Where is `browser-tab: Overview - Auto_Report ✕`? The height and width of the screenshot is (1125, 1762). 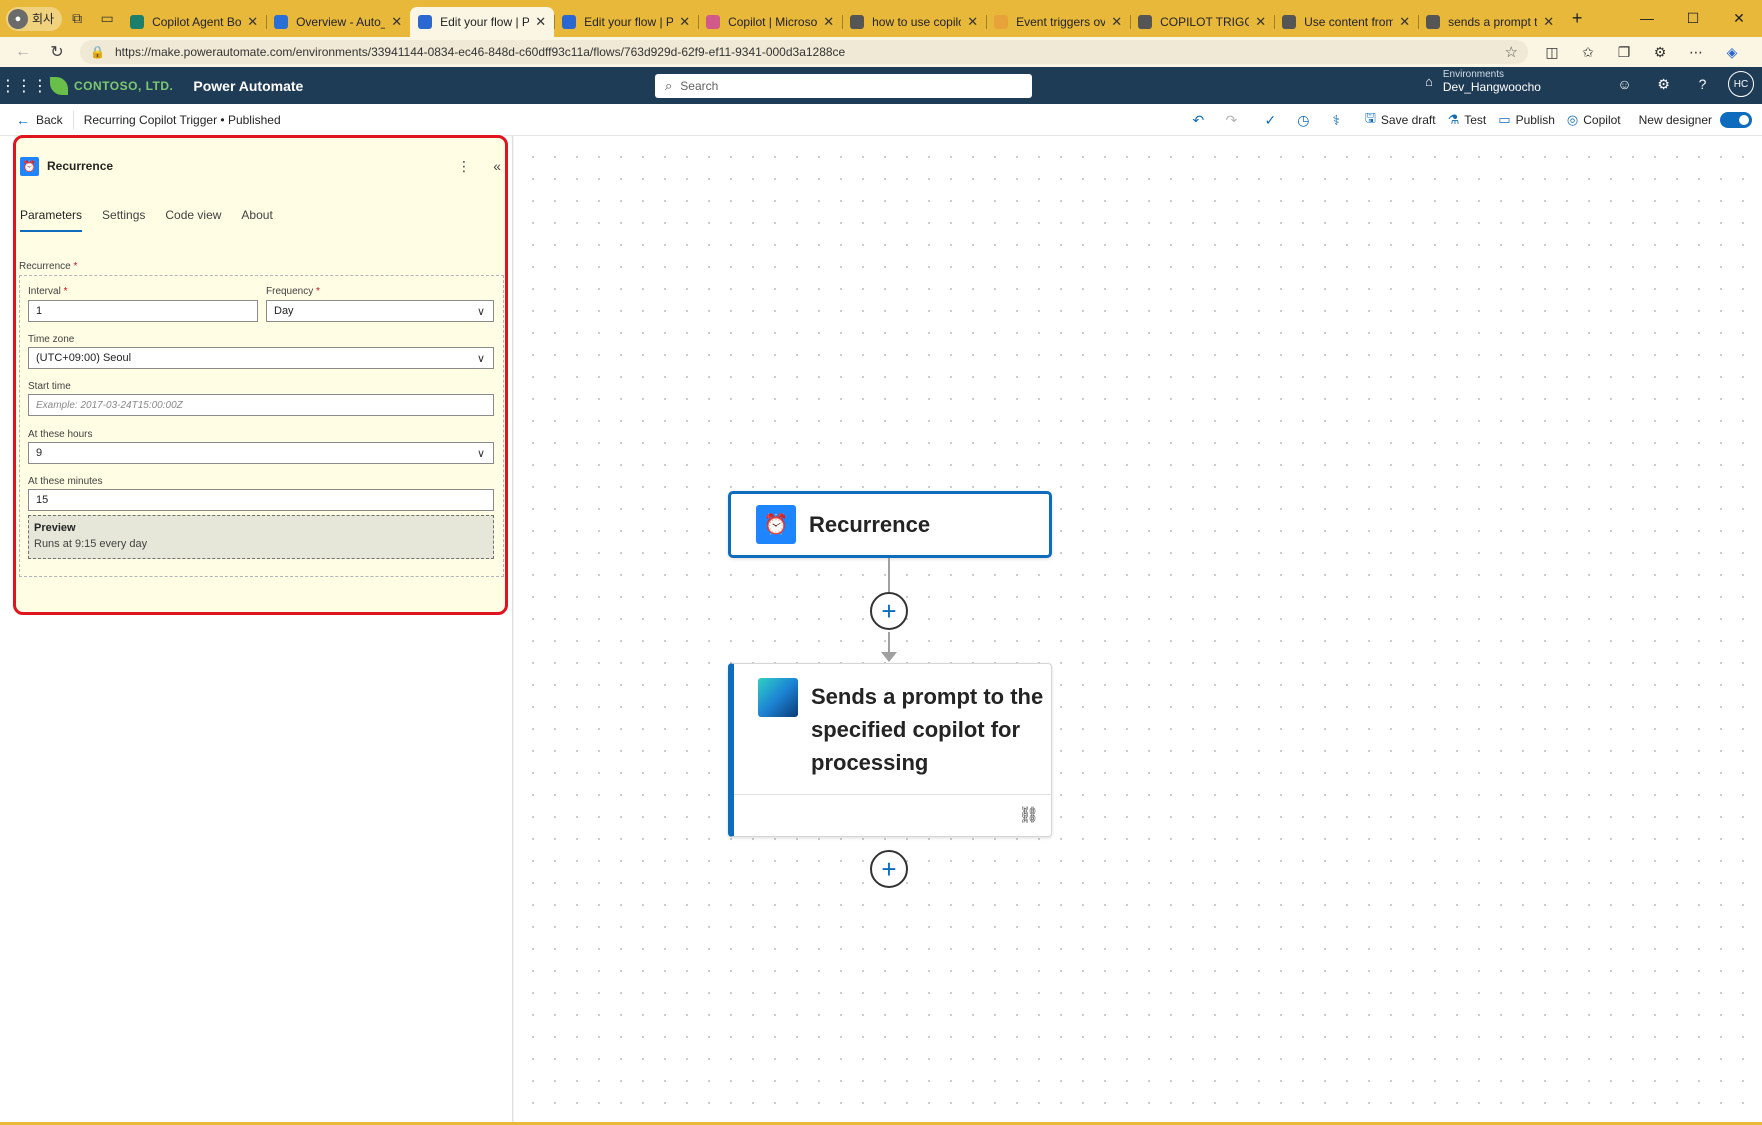 browser-tab: Overview - Auto_Report ✕ is located at coordinates (338, 22).